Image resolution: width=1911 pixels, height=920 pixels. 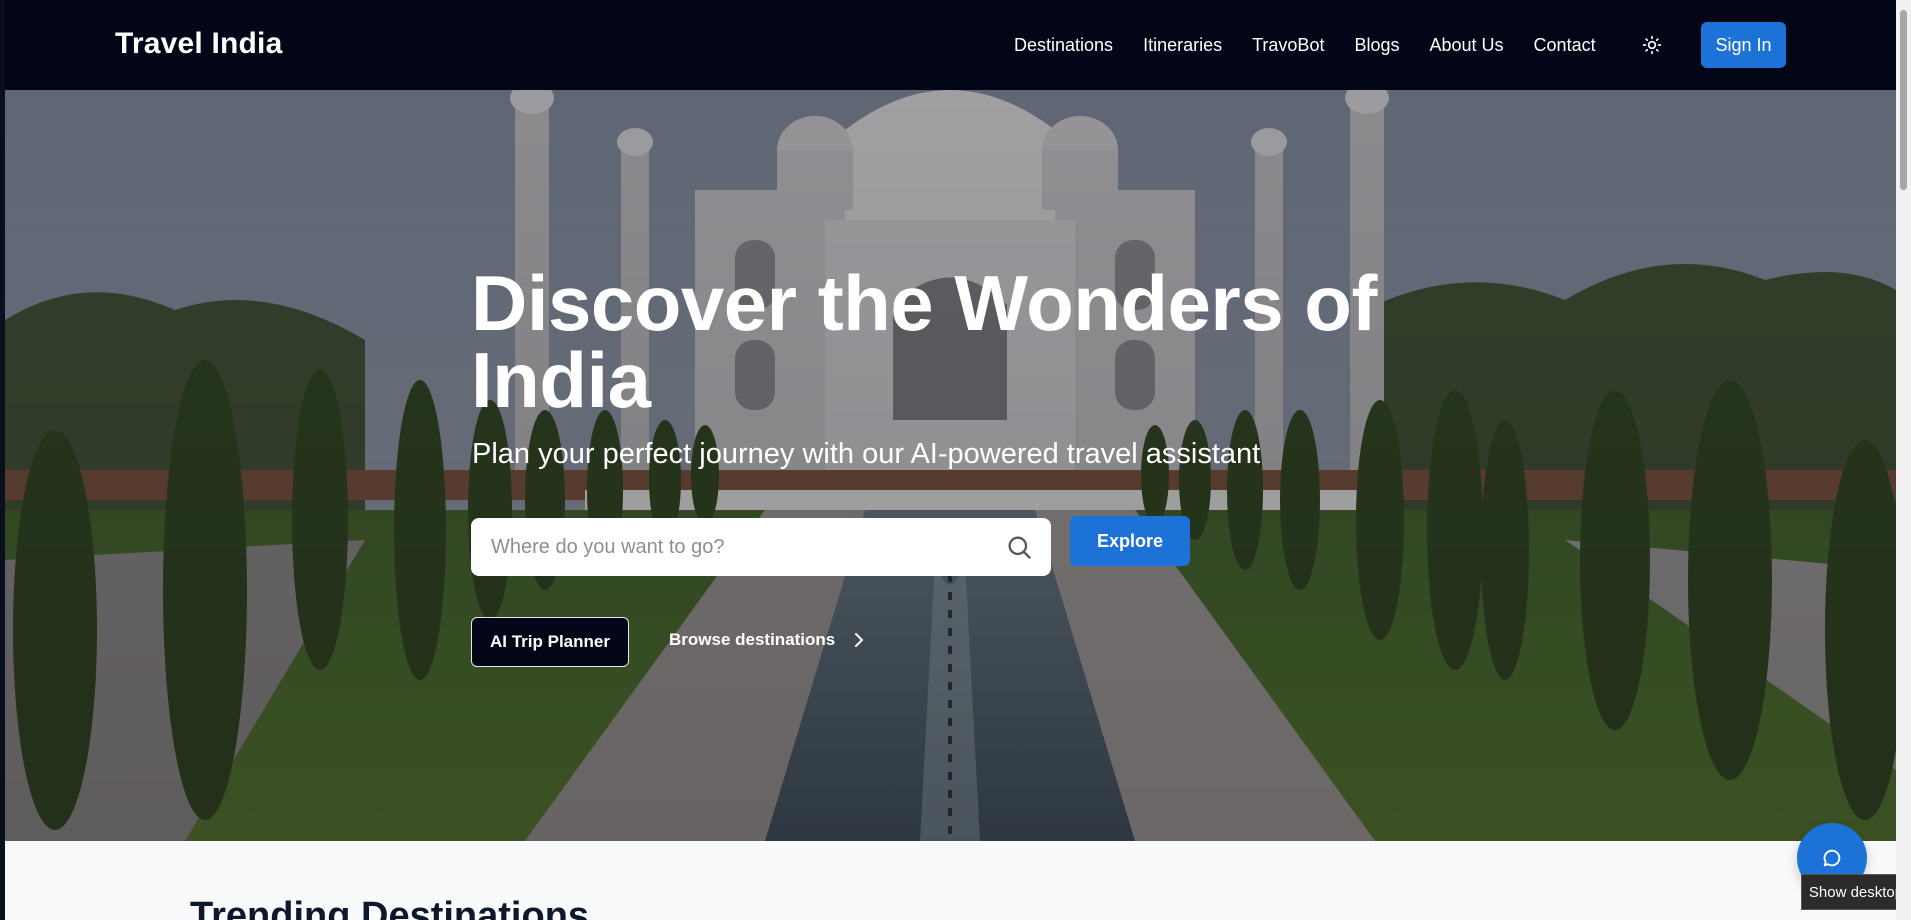 I want to click on nav-link-contact: Contact, so click(x=1565, y=45).